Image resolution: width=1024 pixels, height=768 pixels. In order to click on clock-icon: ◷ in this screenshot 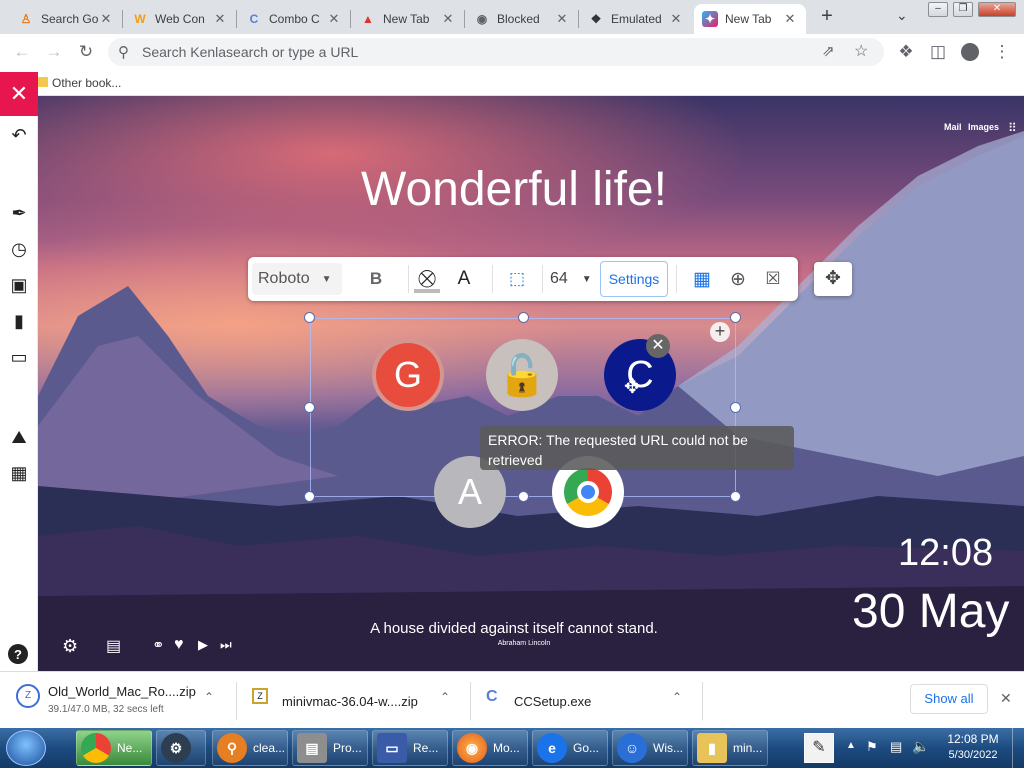, I will do `click(19, 249)`.